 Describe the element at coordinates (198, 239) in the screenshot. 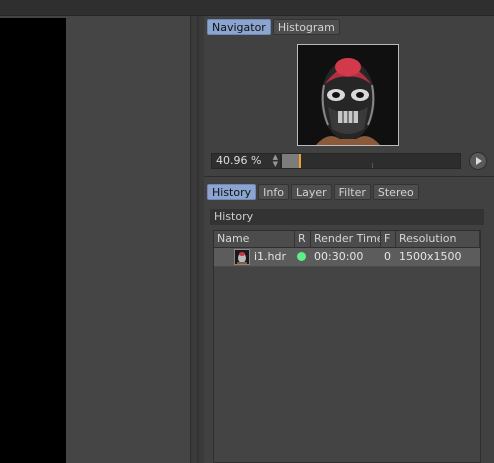

I see `splitter-grip` at that location.